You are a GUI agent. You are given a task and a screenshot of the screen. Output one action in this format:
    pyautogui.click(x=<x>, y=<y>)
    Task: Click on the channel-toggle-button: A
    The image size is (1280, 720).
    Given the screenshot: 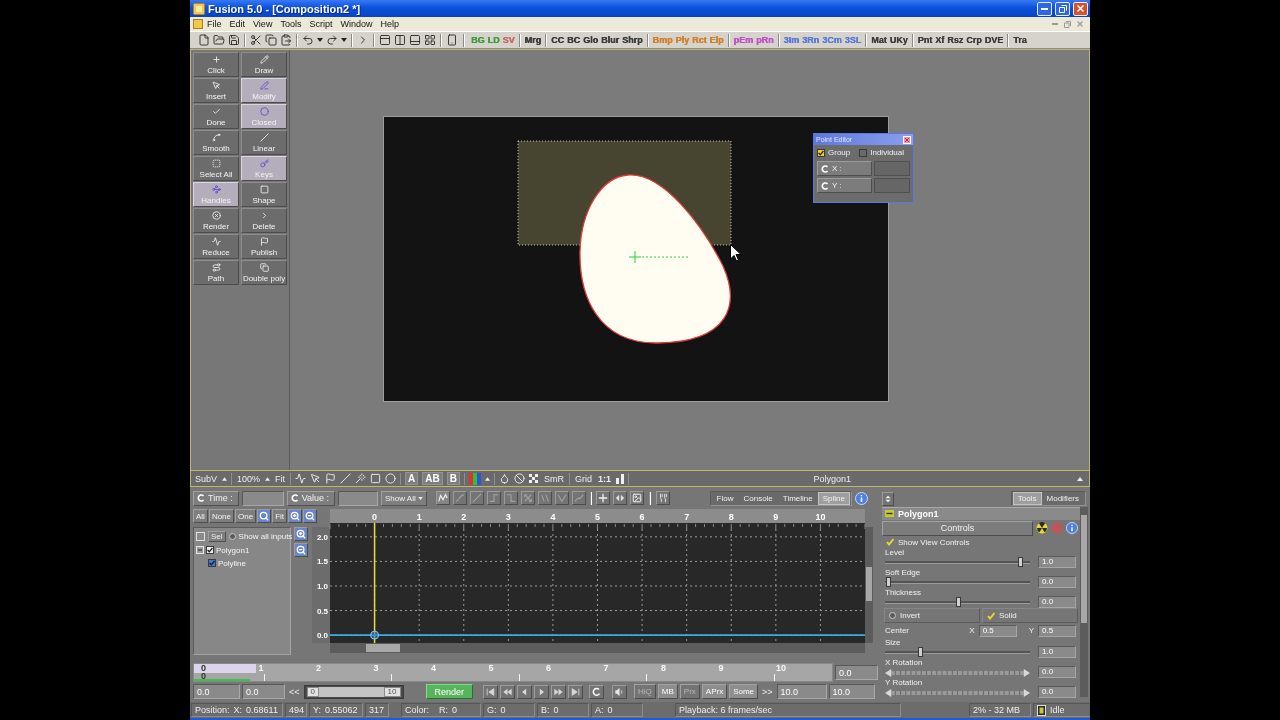 What is the action you would take?
    pyautogui.click(x=412, y=478)
    